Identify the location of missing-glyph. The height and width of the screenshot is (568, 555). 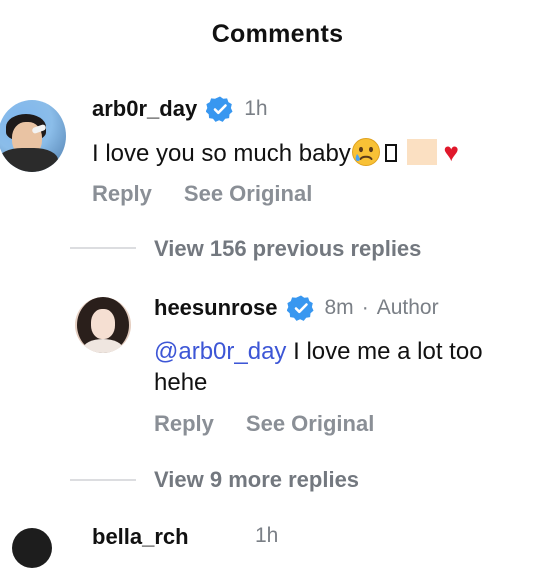
(390, 153).